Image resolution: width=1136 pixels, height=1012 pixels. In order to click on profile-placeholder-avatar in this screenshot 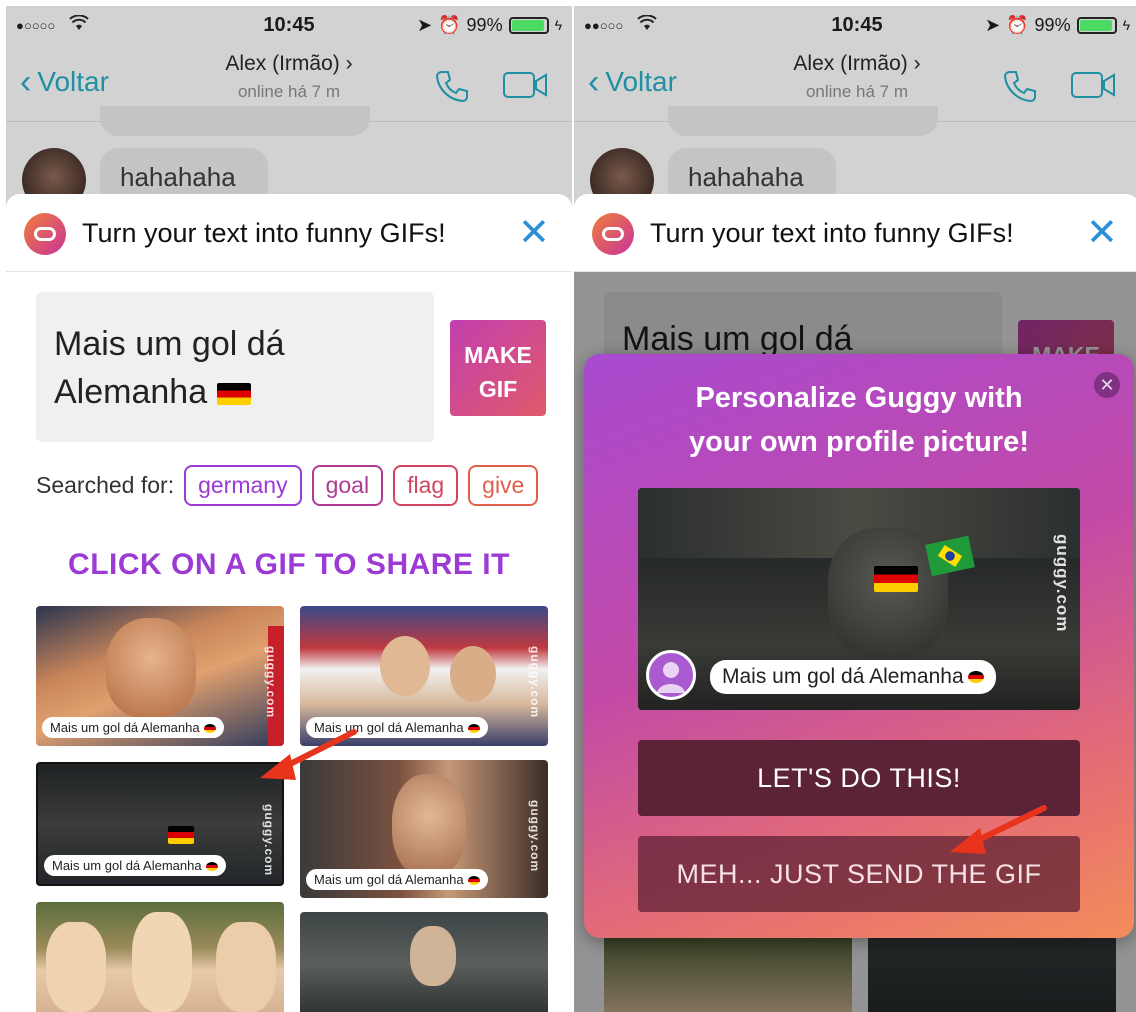, I will do `click(671, 675)`.